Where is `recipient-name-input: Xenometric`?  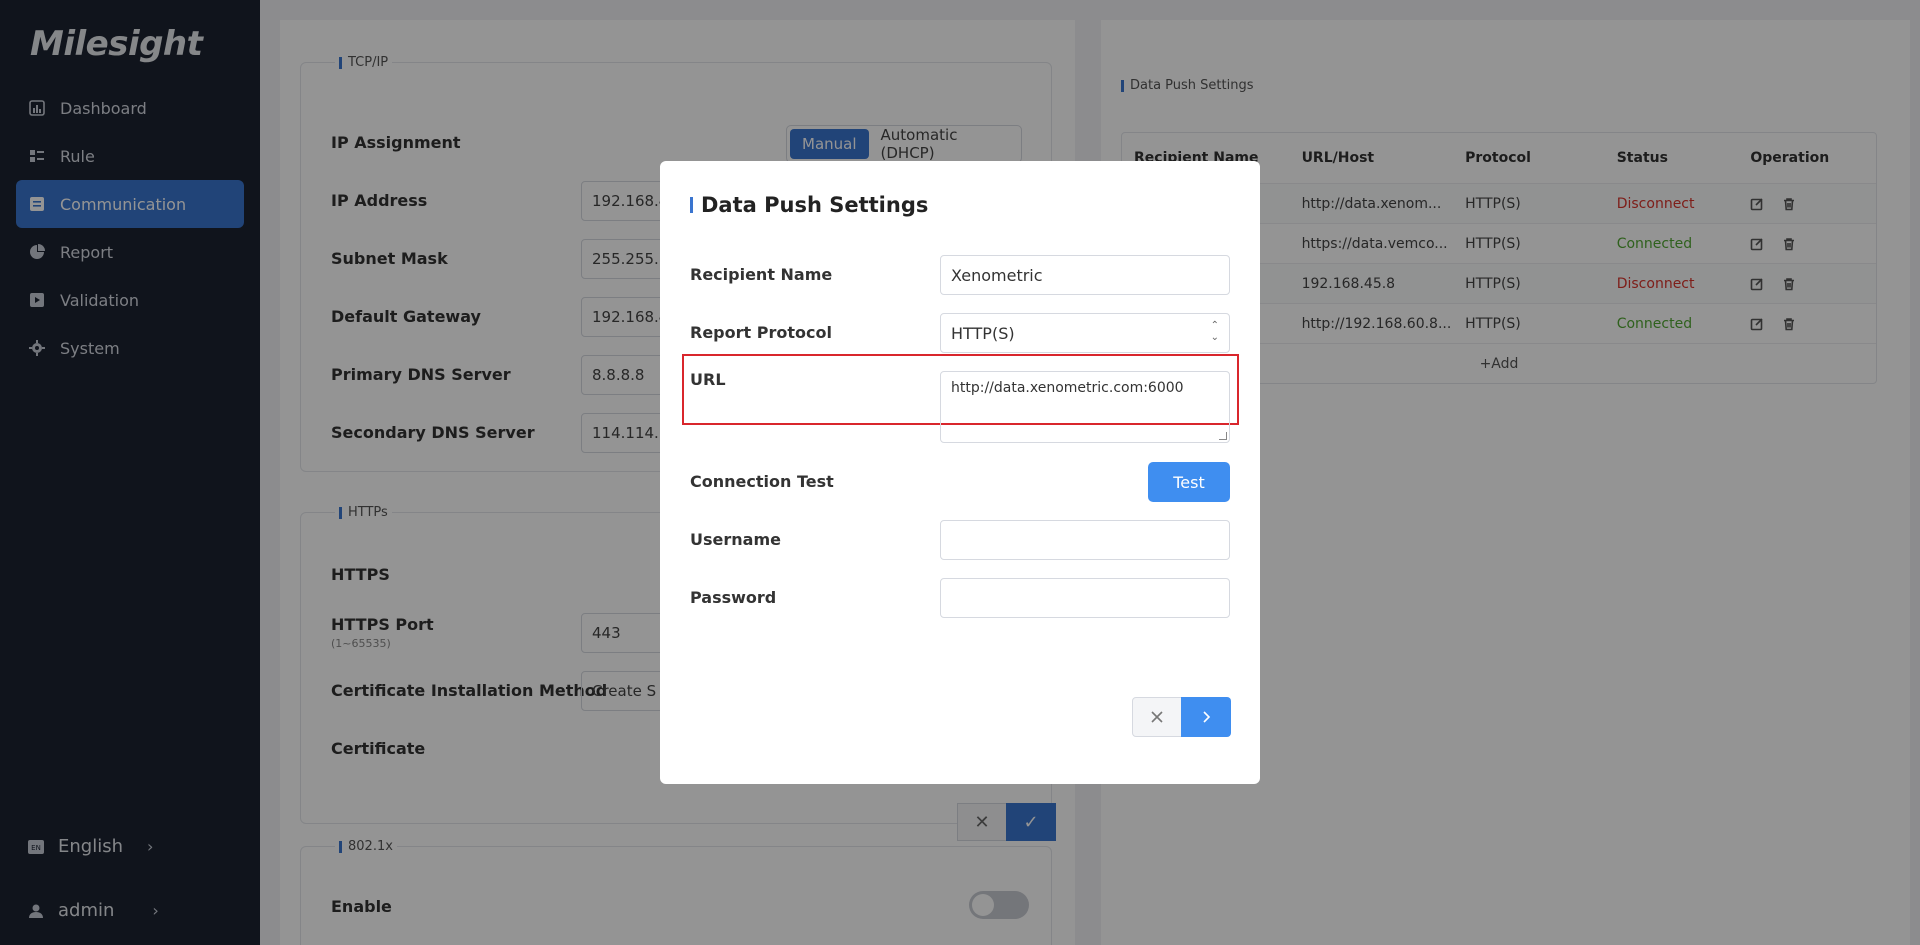 recipient-name-input: Xenometric is located at coordinates (1085, 275).